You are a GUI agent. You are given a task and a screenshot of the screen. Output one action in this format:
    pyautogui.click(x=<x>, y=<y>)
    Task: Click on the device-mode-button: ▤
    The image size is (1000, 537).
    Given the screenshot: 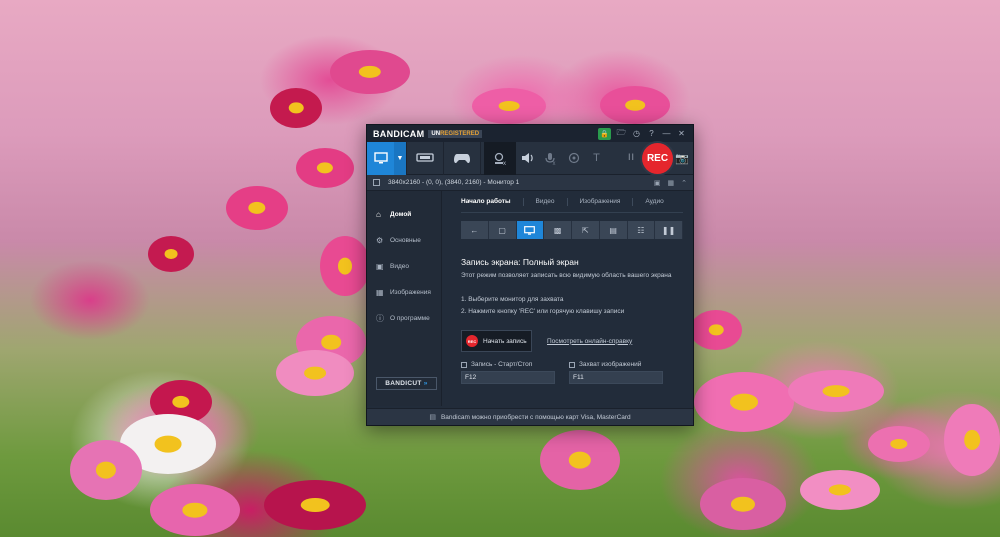 What is the action you would take?
    pyautogui.click(x=613, y=230)
    